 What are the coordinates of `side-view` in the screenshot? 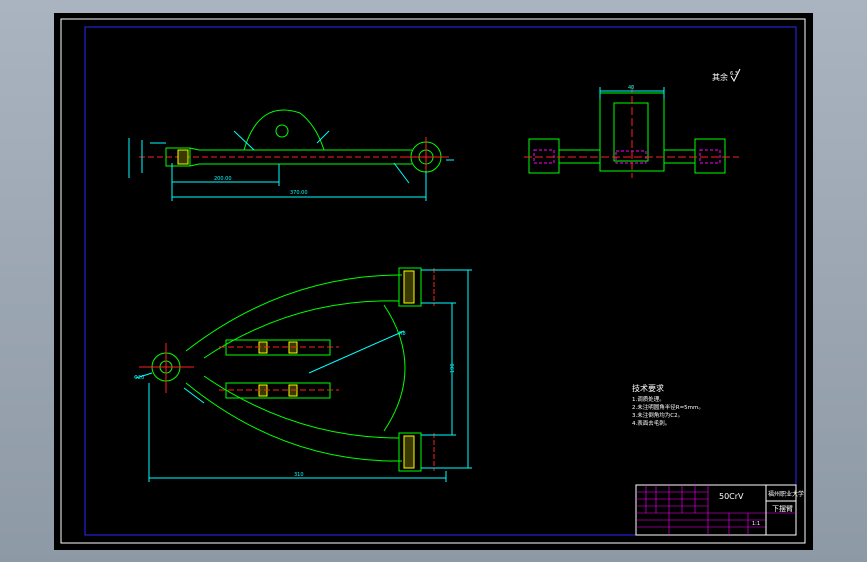 It's located at (291, 155).